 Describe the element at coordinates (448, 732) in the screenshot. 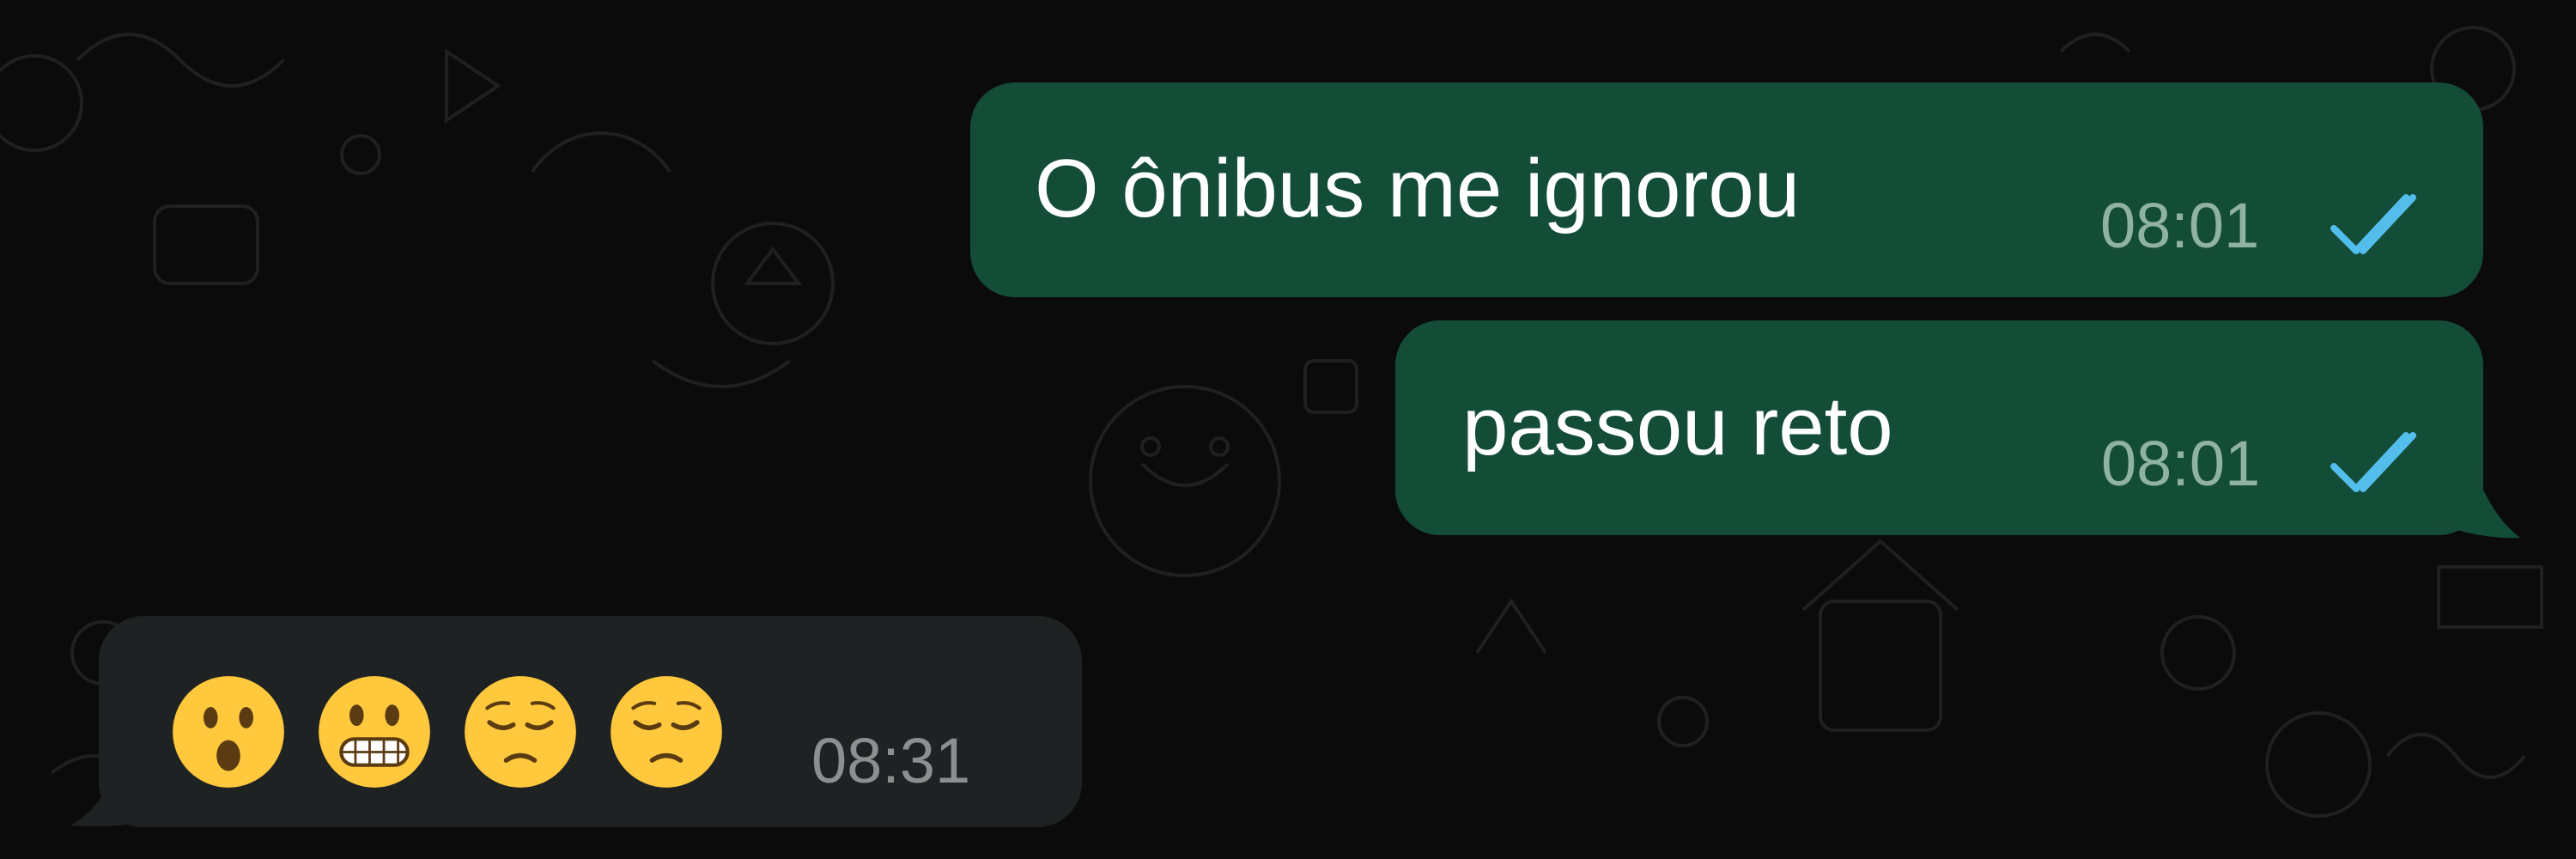

I see `emoji-row` at that location.